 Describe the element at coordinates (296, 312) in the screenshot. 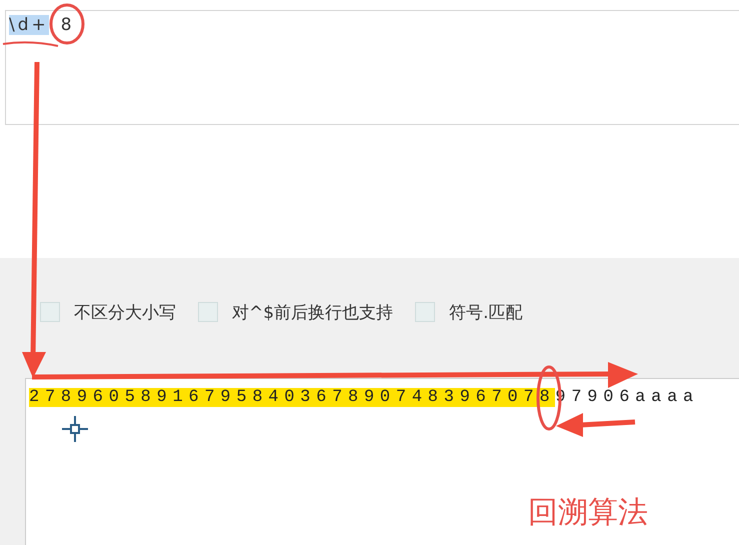

I see `option-checkbox: 对^$前后换行也支持` at that location.